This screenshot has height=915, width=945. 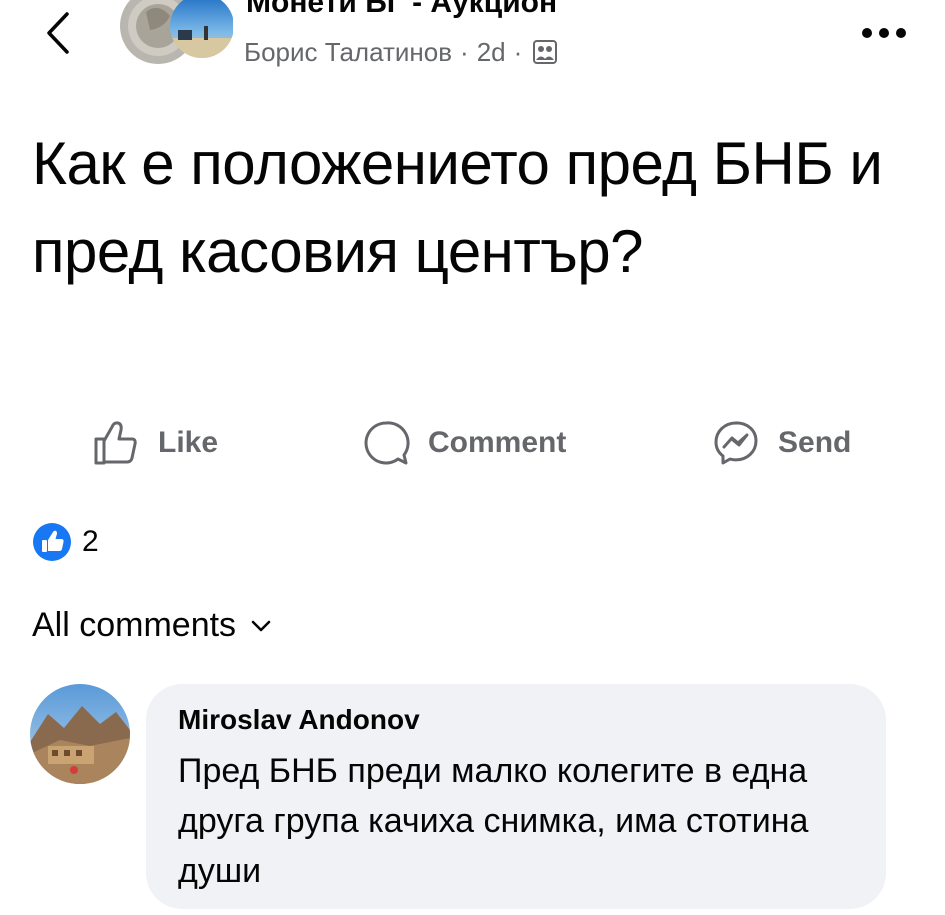 What do you see at coordinates (545, 52) in the screenshot?
I see `group-icon` at bounding box center [545, 52].